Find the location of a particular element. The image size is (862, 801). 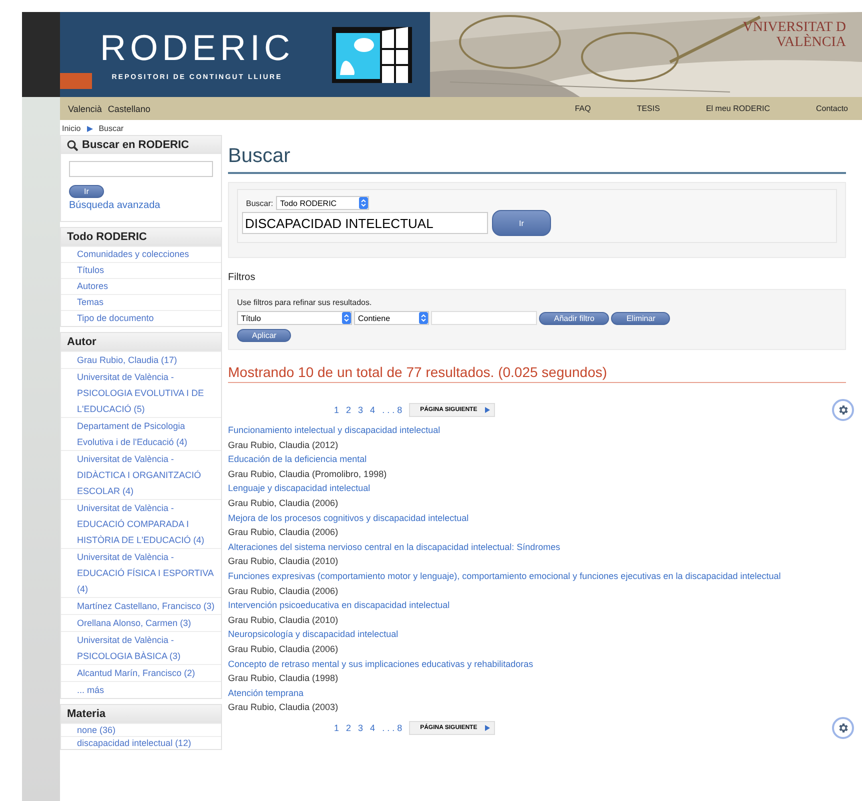

scope-label: Buscar: is located at coordinates (260, 203).